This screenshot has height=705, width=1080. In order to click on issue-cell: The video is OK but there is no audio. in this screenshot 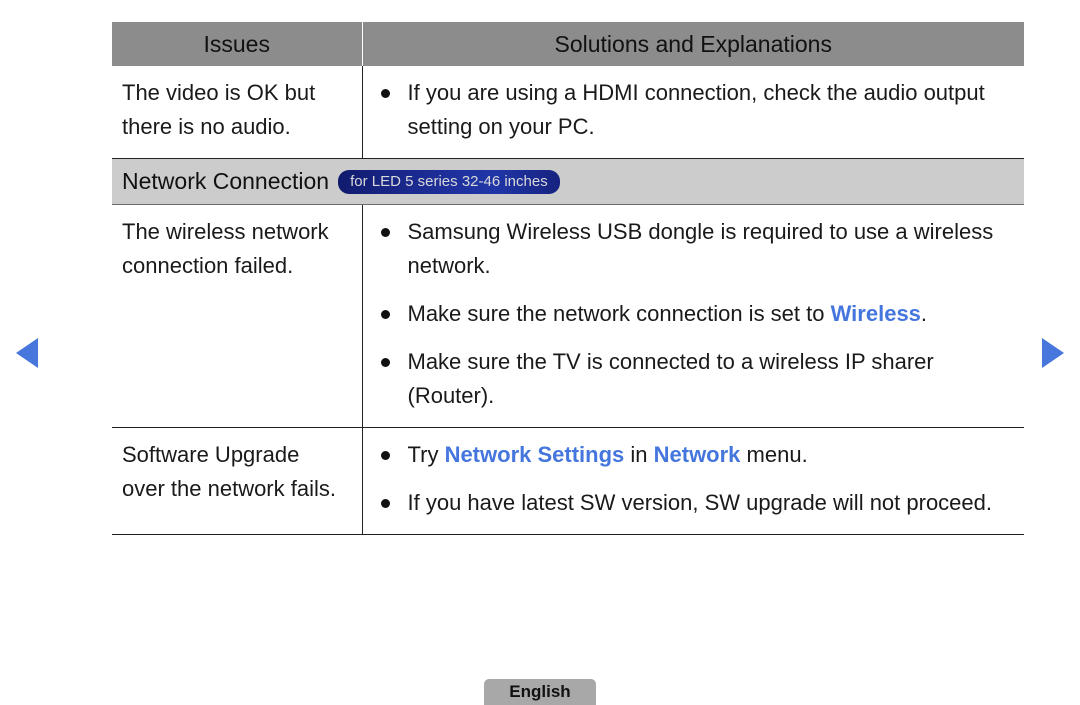, I will do `click(237, 112)`.